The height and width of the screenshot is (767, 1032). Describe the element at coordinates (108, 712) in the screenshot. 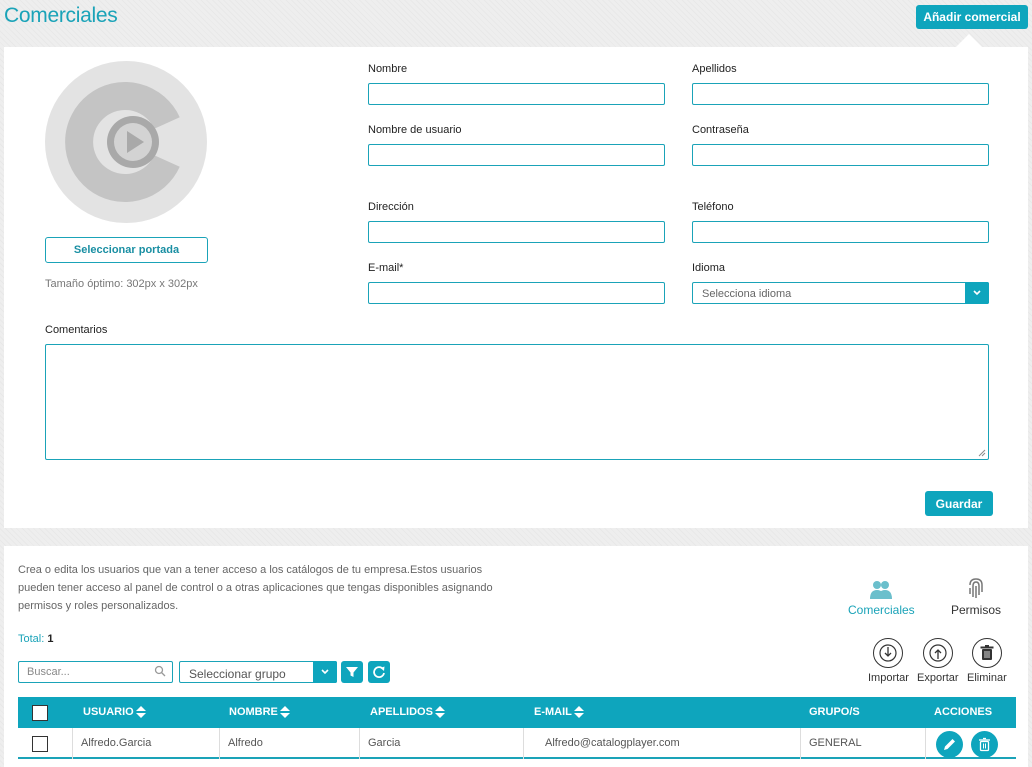

I see `column-usuario-label: USUARIO` at that location.